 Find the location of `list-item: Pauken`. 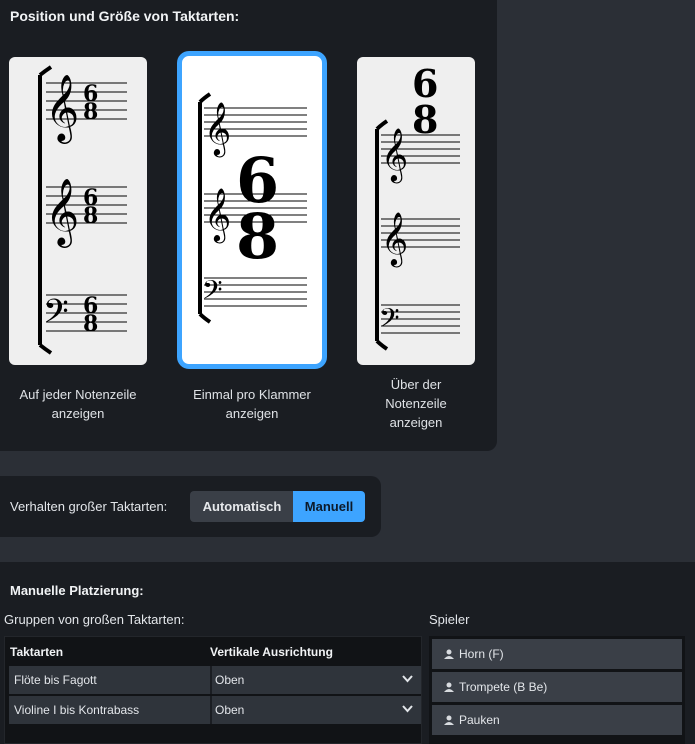

list-item: Pauken is located at coordinates (557, 720).